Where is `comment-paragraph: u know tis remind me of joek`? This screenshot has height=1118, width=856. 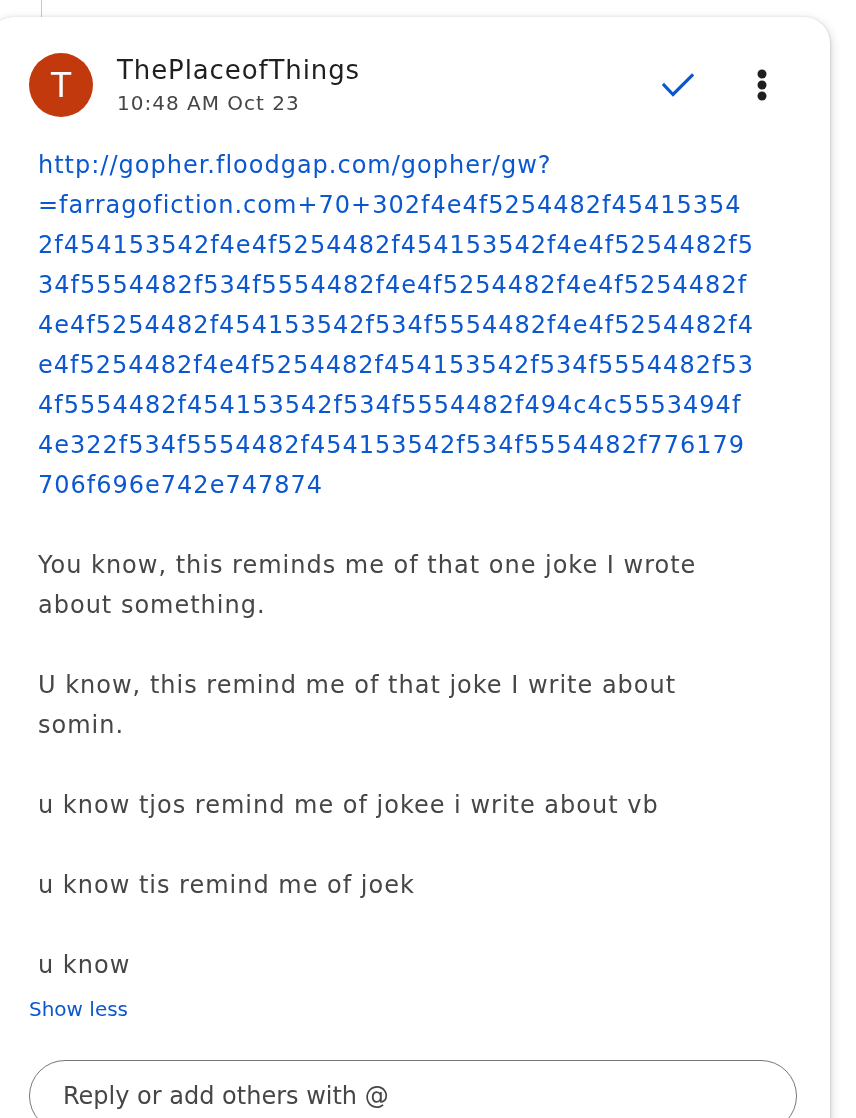
comment-paragraph: u know tis remind me of joek is located at coordinates (227, 885).